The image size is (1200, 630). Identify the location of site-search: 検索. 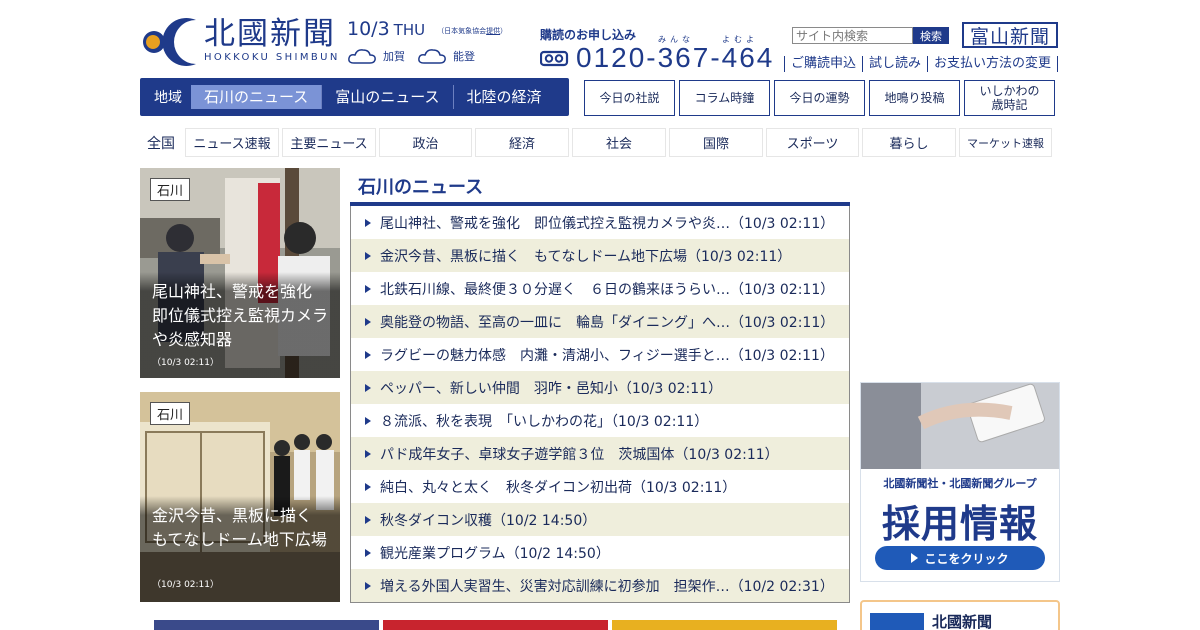
(870, 35).